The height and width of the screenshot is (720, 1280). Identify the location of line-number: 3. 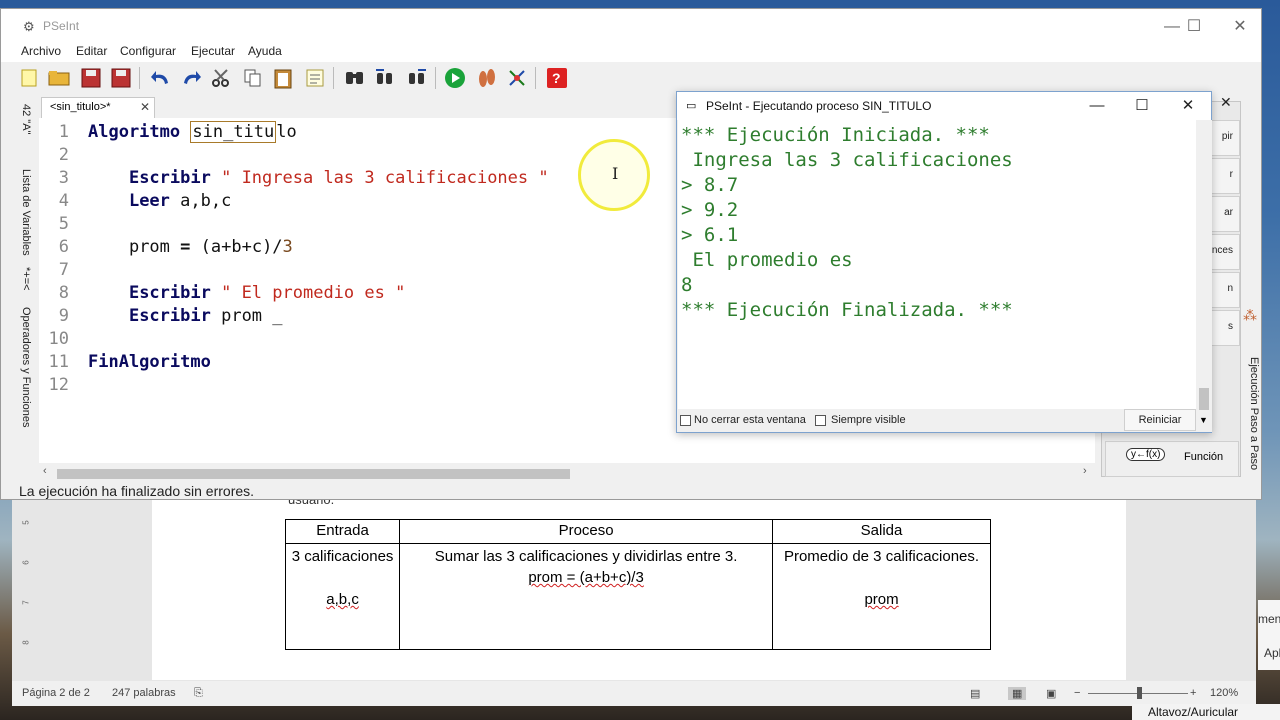
(63, 178).